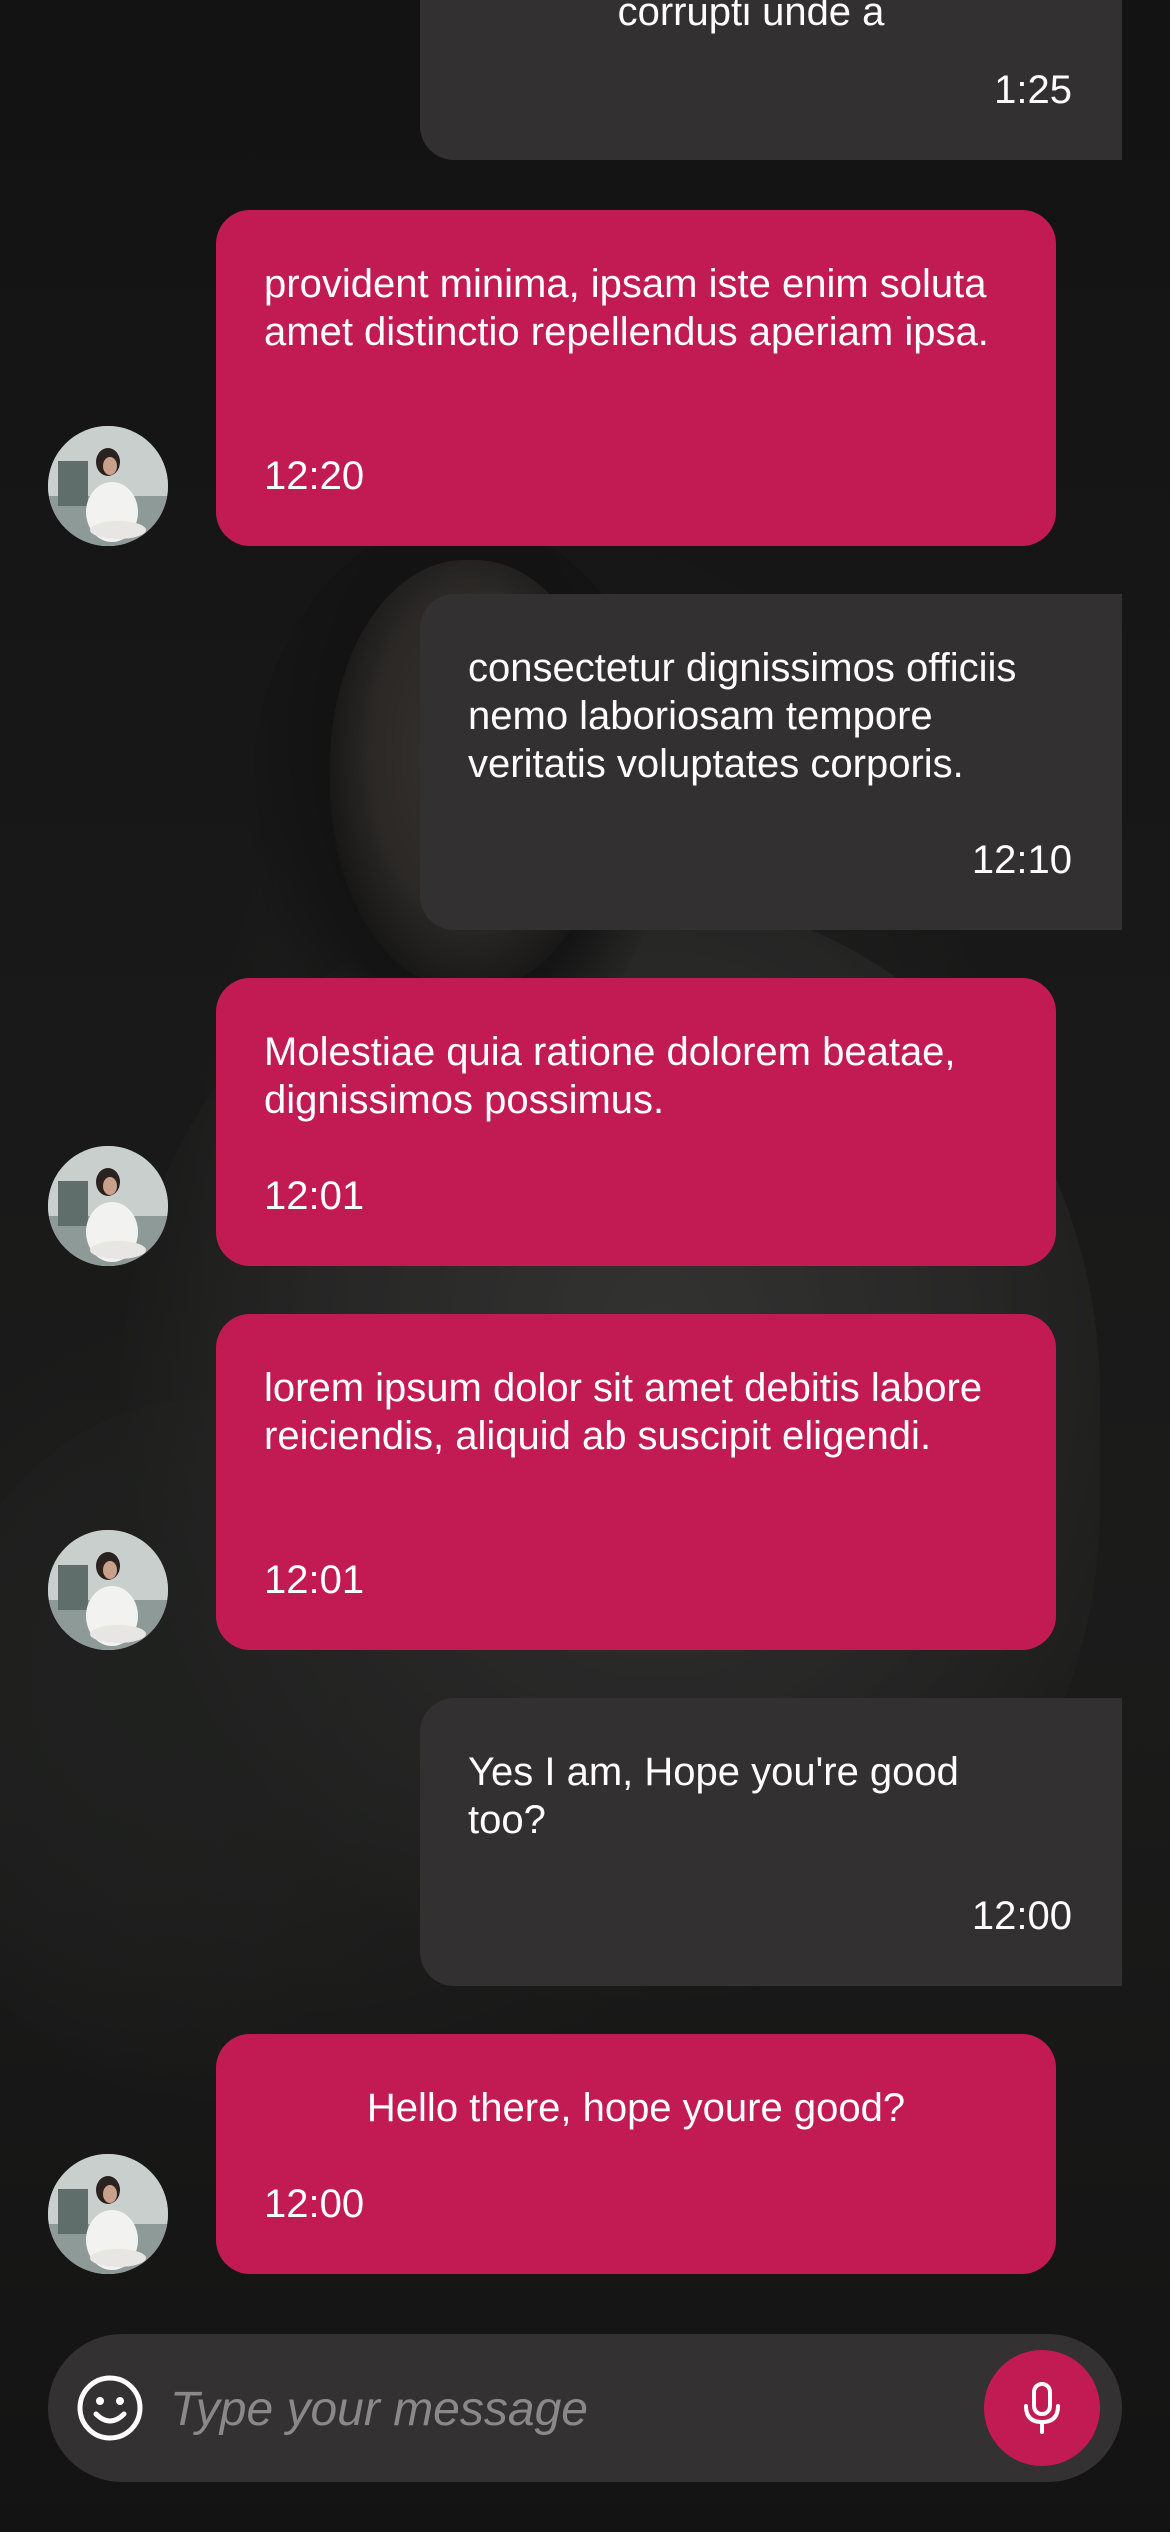  I want to click on message-text: Yes I am, Hope you're good too?, so click(713, 1796).